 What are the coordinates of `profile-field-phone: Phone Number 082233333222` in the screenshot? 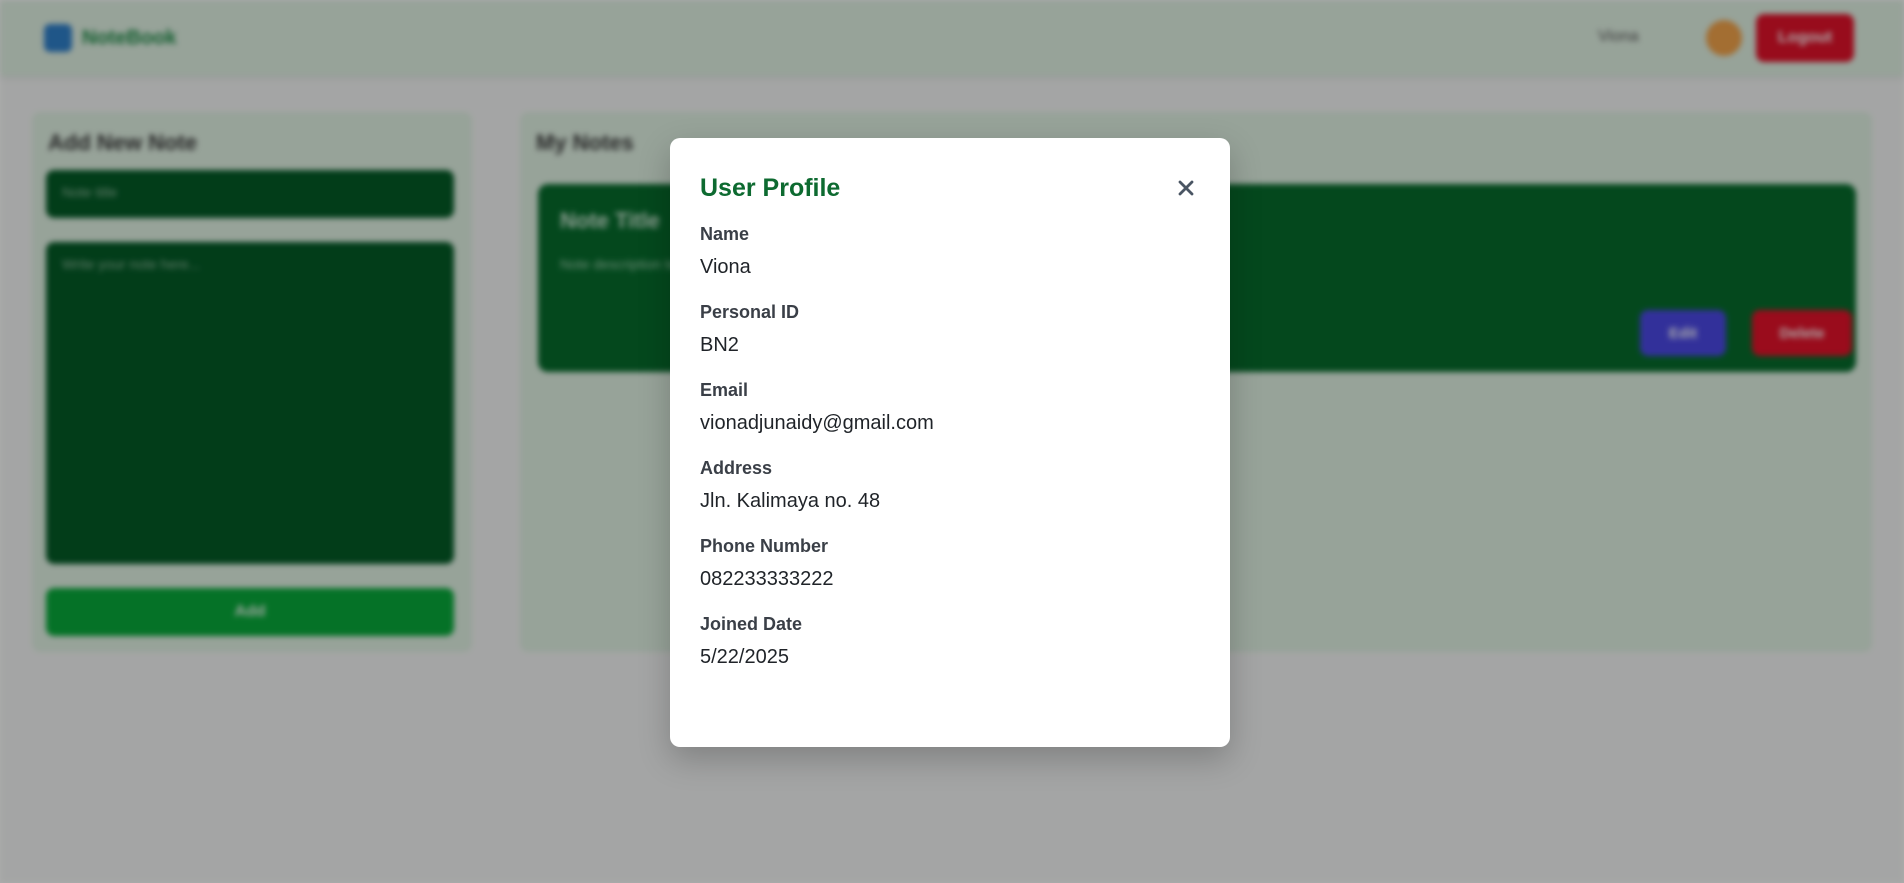 It's located at (950, 564).